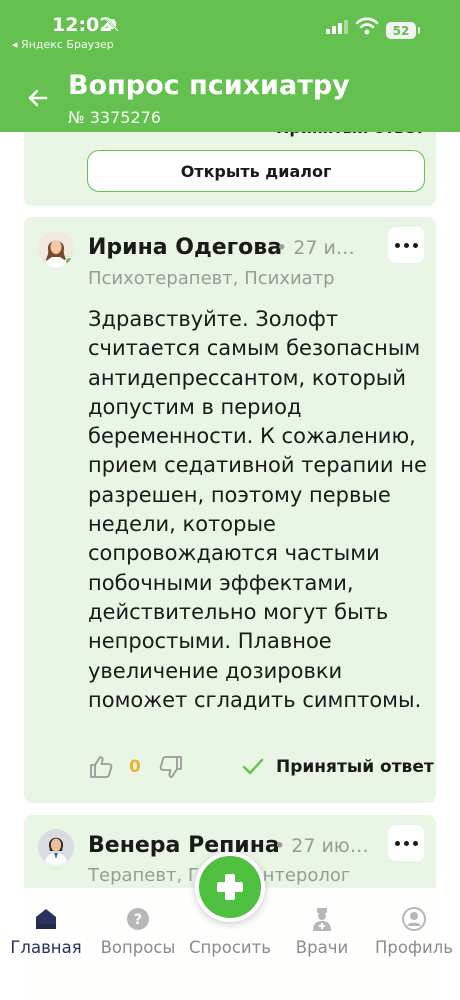  What do you see at coordinates (229, 947) in the screenshot?
I see `nav-label-ask: Спросить` at bounding box center [229, 947].